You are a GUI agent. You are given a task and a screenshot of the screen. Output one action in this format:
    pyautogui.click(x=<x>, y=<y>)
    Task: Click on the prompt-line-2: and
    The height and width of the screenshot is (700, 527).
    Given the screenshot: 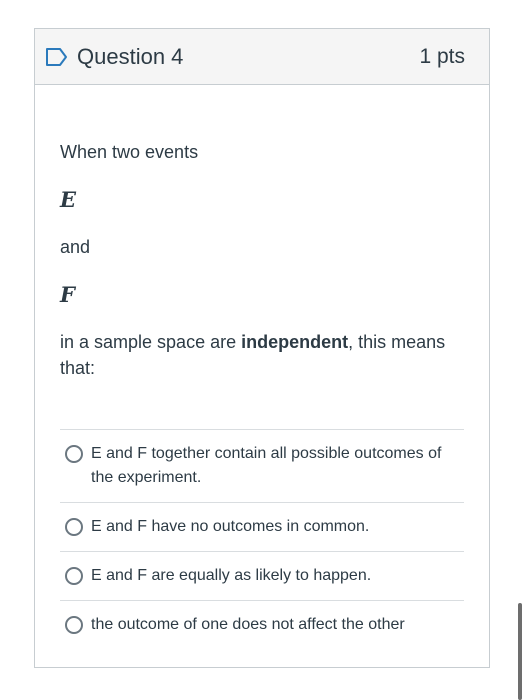 What is the action you would take?
    pyautogui.click(x=75, y=247)
    